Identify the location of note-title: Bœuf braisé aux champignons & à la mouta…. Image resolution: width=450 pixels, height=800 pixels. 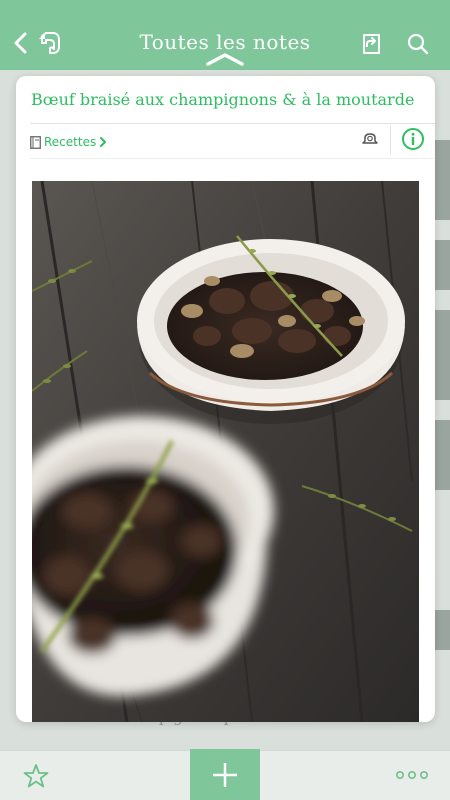
(228, 99).